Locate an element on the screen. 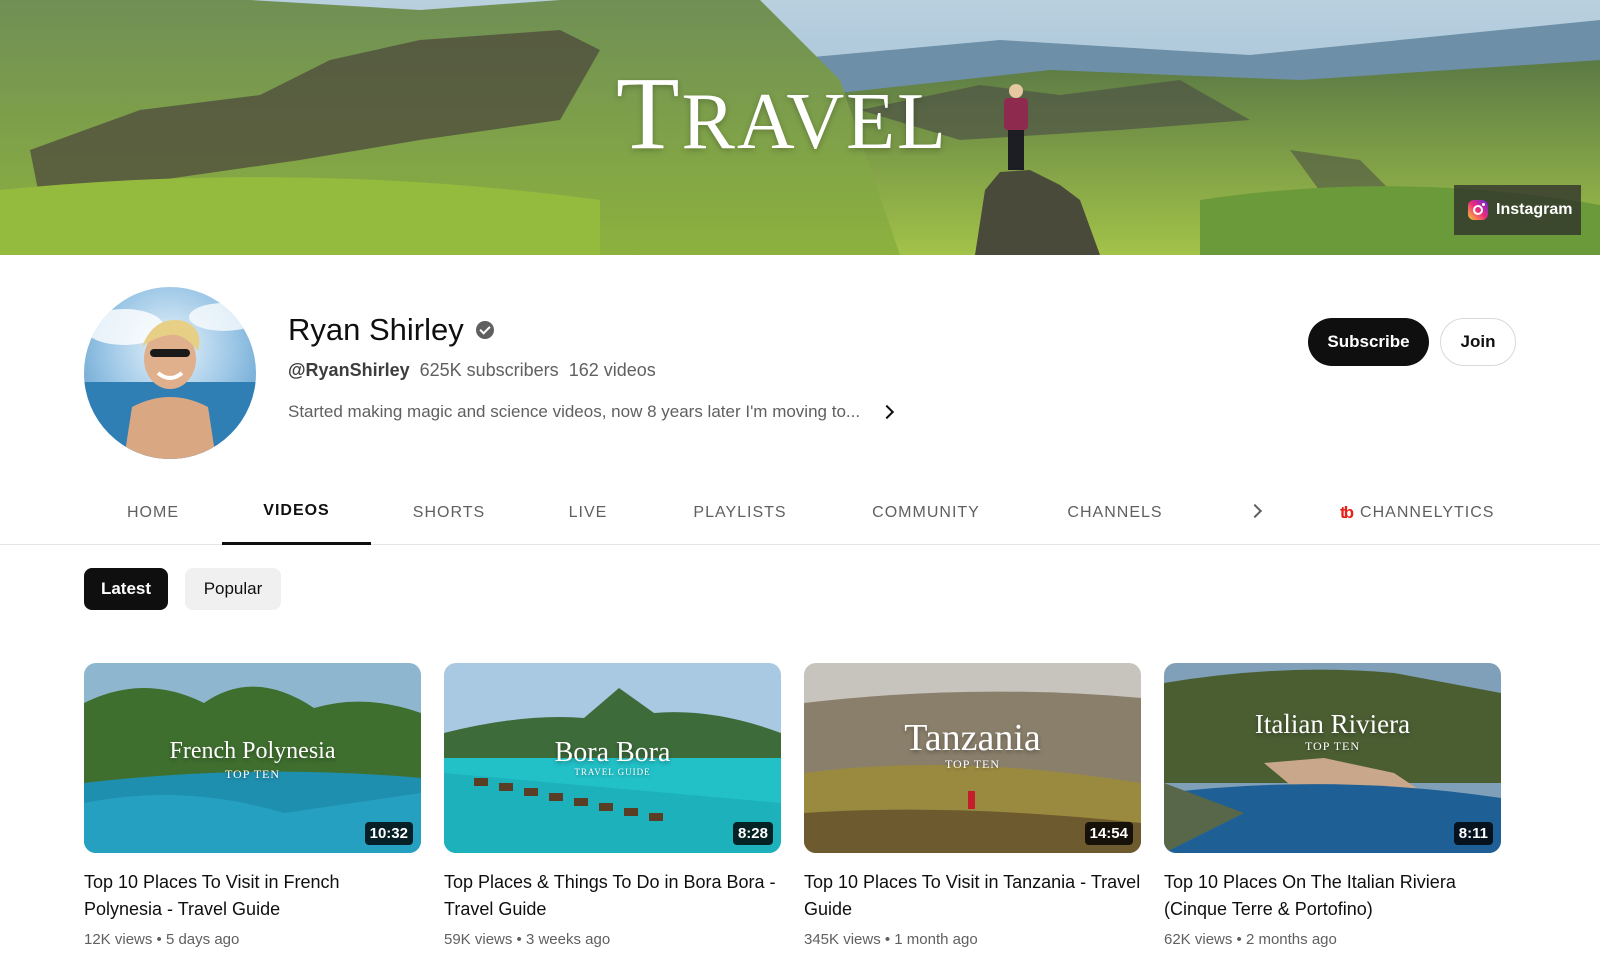 This screenshot has width=1600, height=978. video-thumbnail: French Polynesia TOP TEN 10:32 is located at coordinates (252, 758).